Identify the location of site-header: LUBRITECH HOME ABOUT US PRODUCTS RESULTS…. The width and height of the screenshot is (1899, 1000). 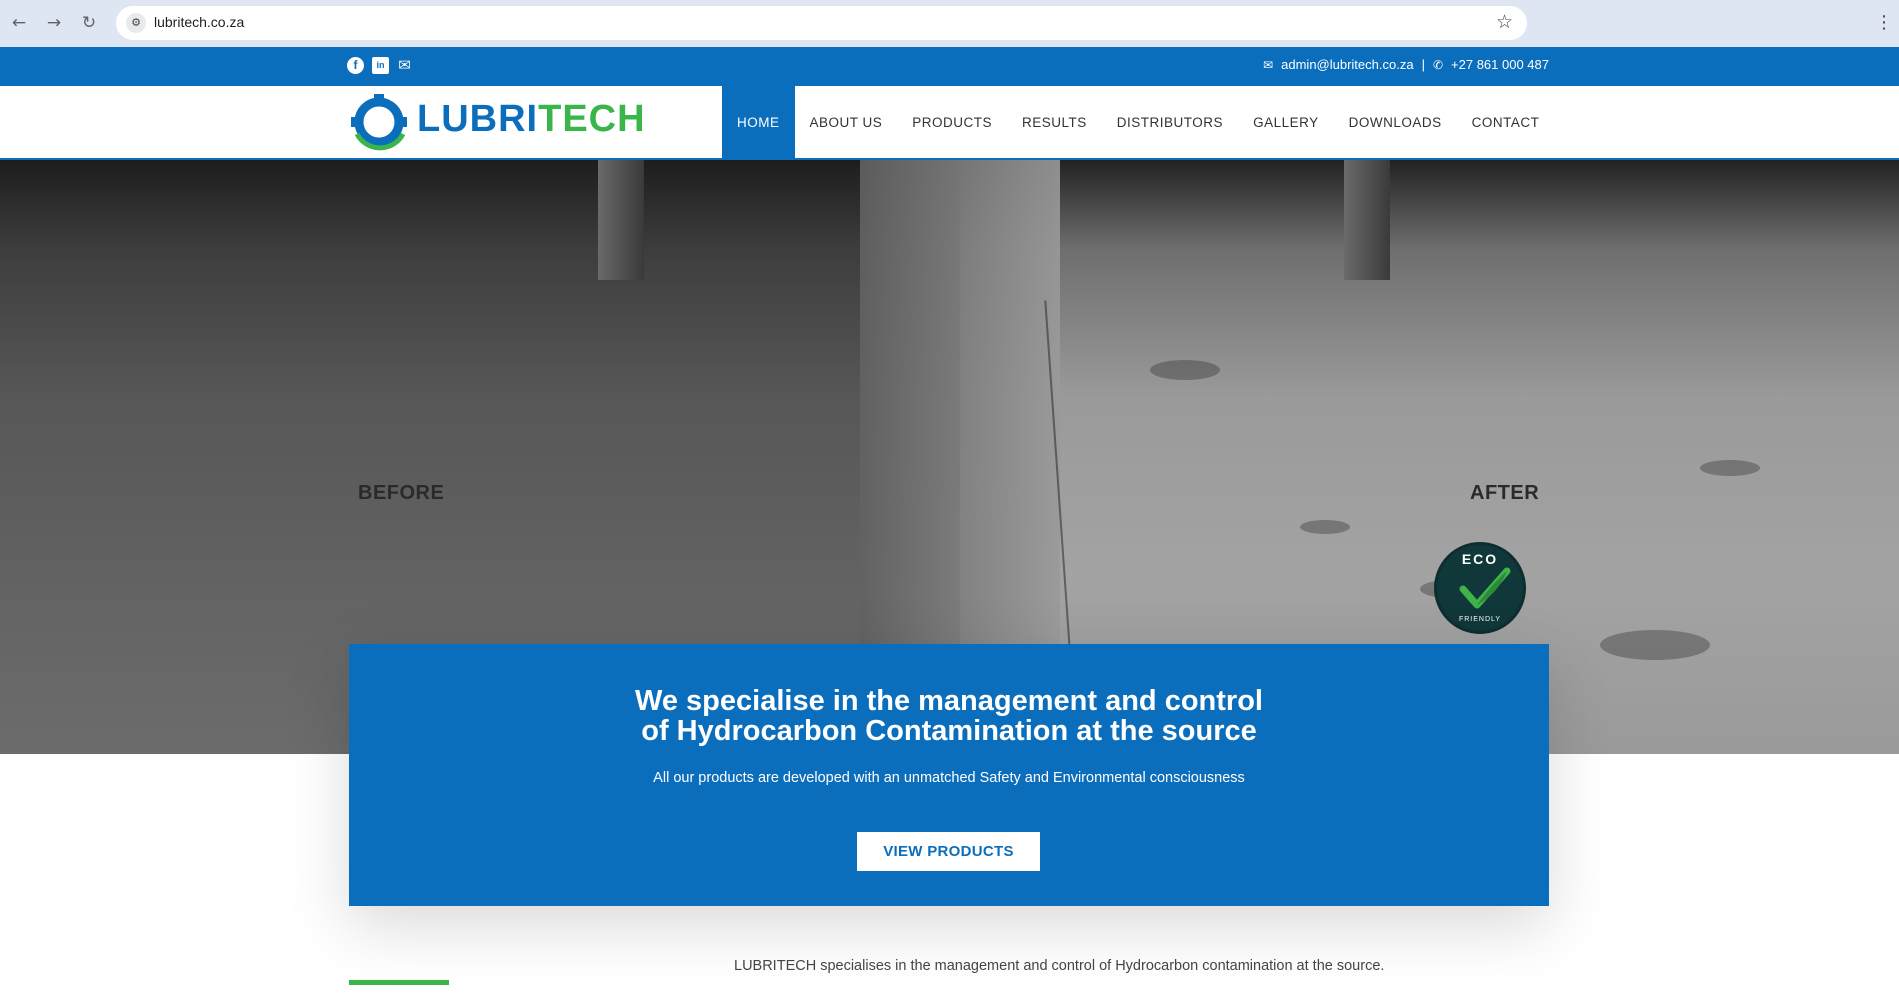
(949, 123).